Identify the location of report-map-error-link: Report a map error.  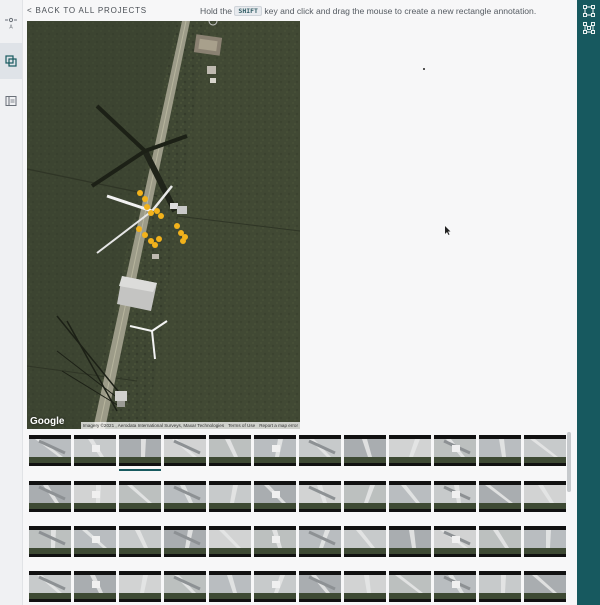
(278, 425).